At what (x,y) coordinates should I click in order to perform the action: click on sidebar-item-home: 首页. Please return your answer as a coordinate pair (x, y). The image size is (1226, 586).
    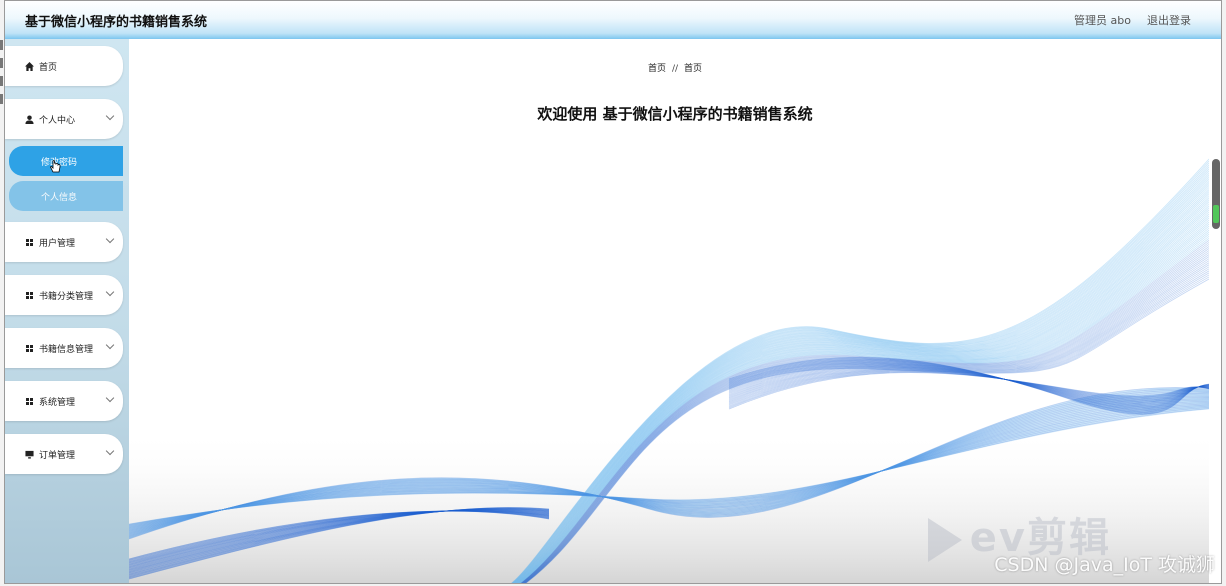
    Looking at the image, I should click on (64, 66).